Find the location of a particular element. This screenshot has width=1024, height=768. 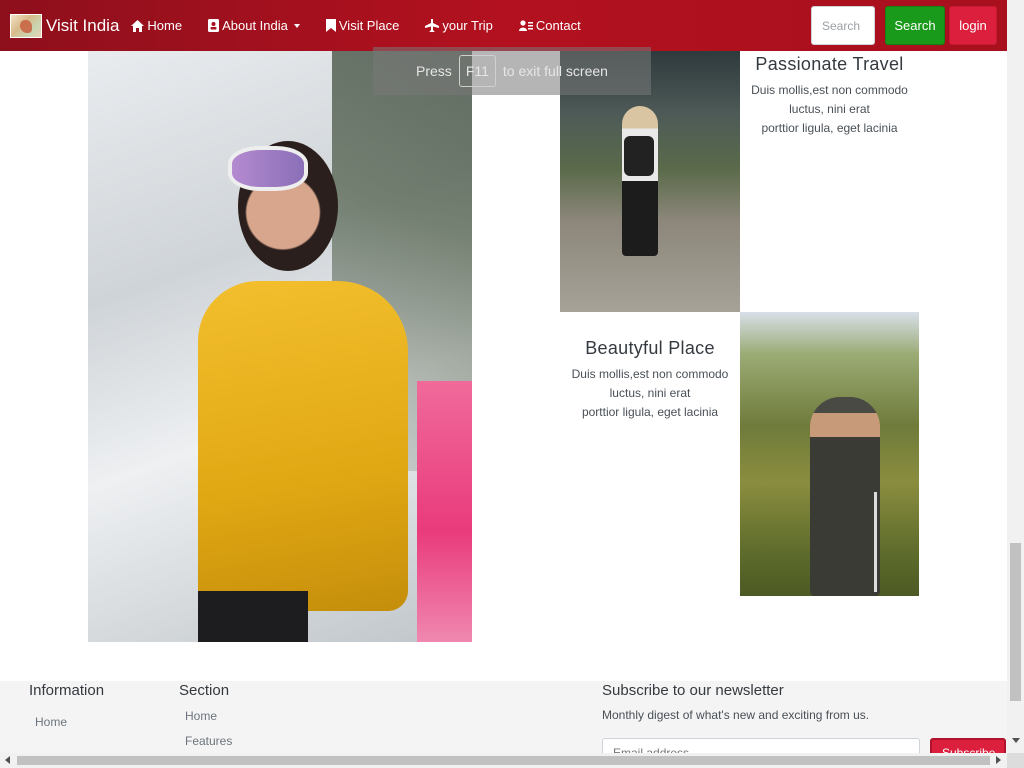

chevron-down-icon is located at coordinates (296, 25).